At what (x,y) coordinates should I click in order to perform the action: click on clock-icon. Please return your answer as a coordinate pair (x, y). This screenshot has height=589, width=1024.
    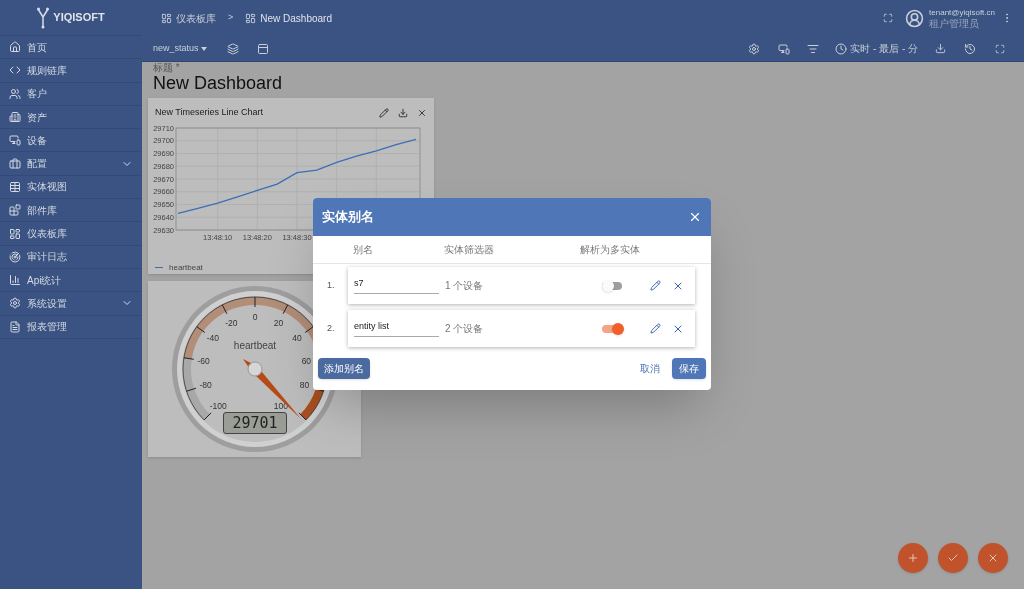
    Looking at the image, I should click on (841, 48).